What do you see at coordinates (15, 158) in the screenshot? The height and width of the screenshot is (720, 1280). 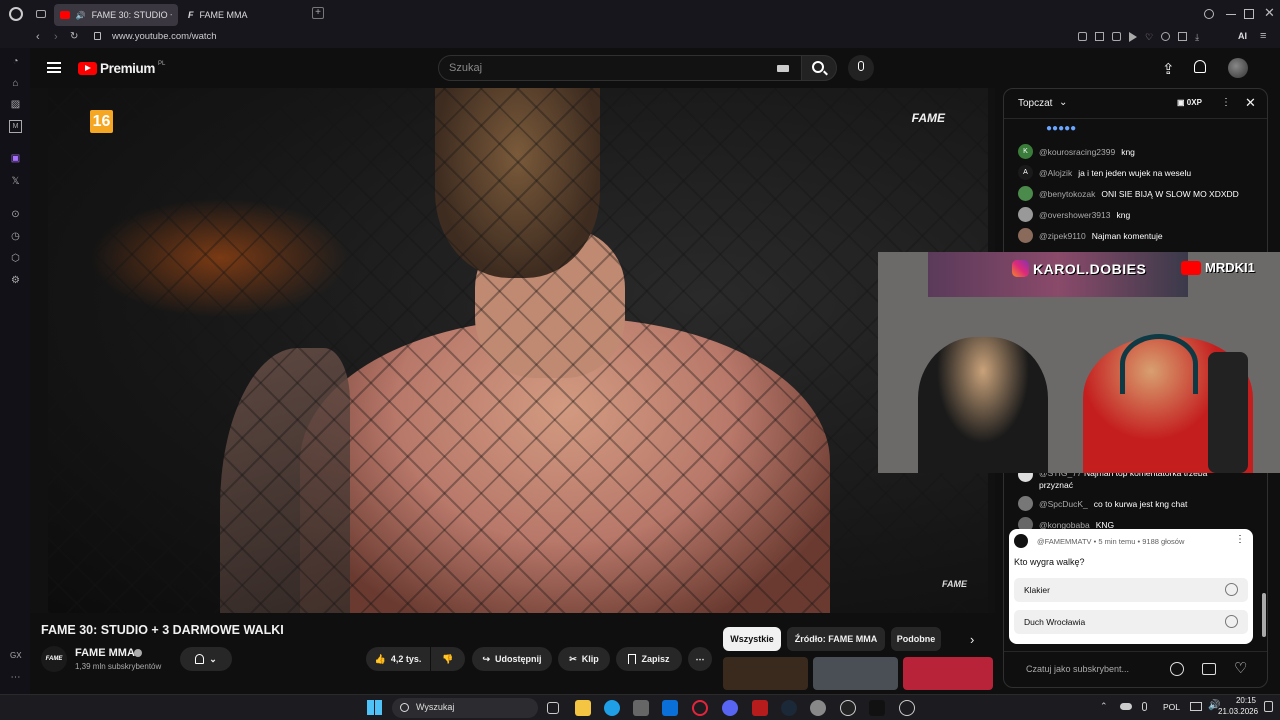 I see `twitch-icon: ▣` at bounding box center [15, 158].